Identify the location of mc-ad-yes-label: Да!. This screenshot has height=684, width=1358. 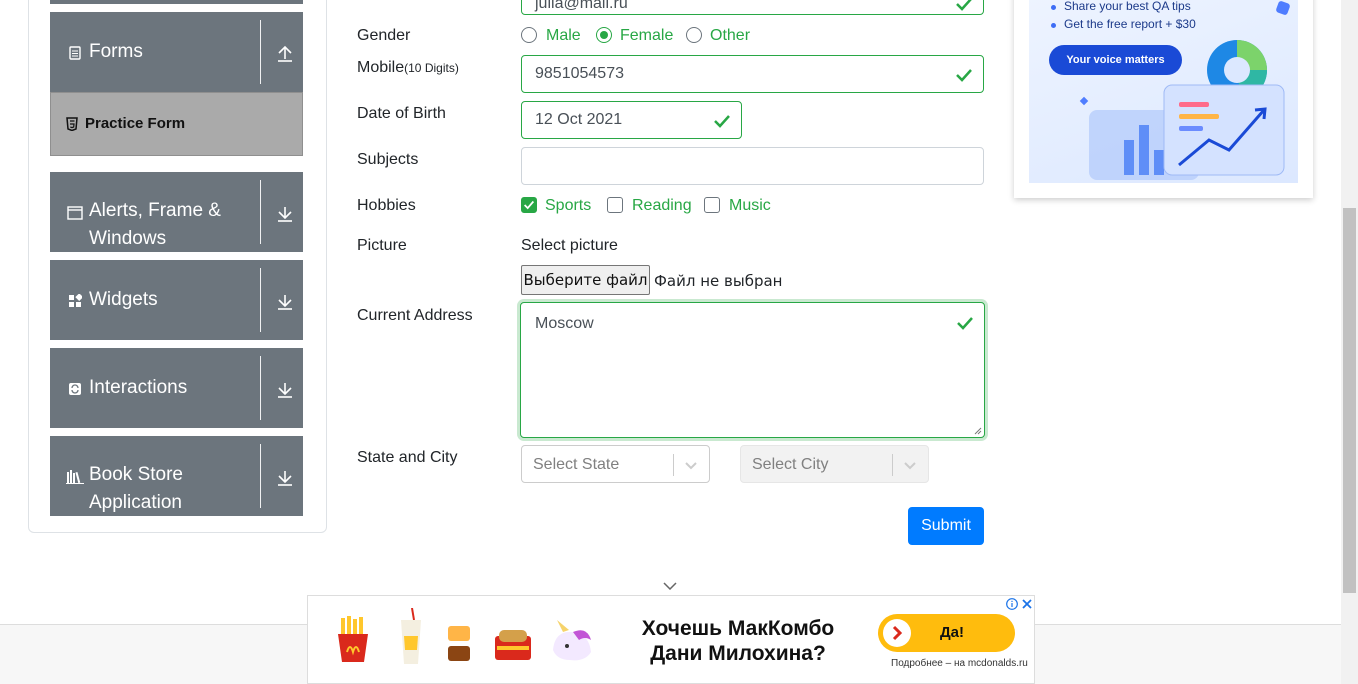
(952, 632).